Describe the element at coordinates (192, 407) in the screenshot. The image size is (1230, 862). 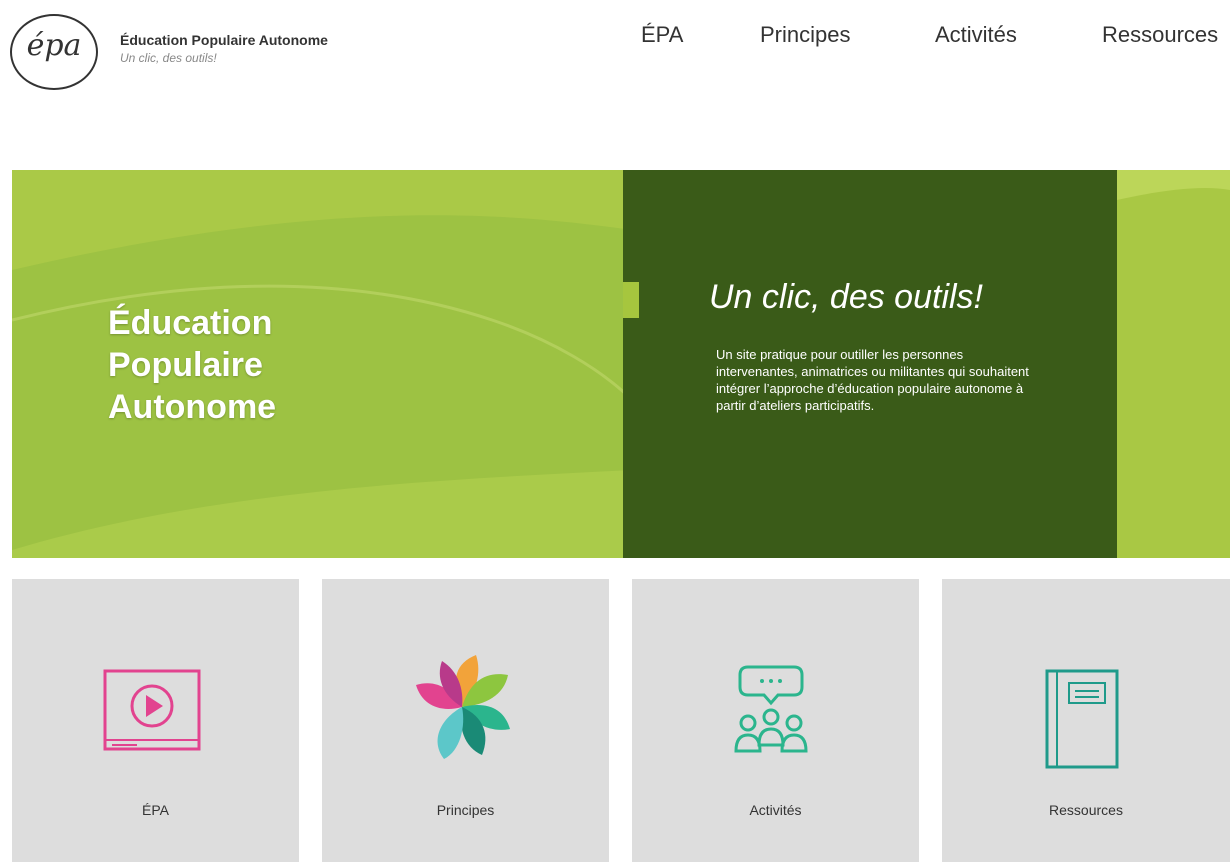
I see `hero-title-line: Autonome` at that location.